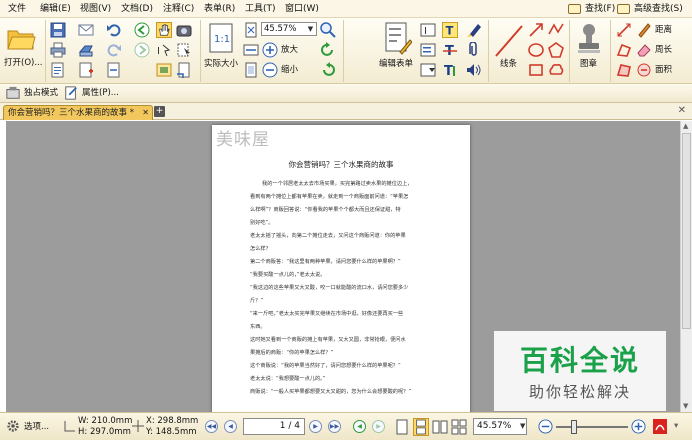 The width and height of the screenshot is (692, 440). What do you see at coordinates (474, 30) in the screenshot?
I see `highlight-pen-icon` at bounding box center [474, 30].